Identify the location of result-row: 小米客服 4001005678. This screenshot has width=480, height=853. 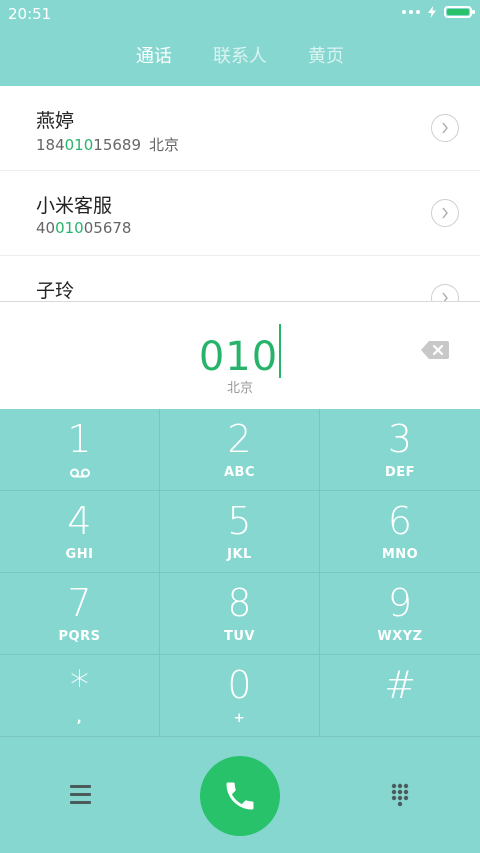
(240, 213).